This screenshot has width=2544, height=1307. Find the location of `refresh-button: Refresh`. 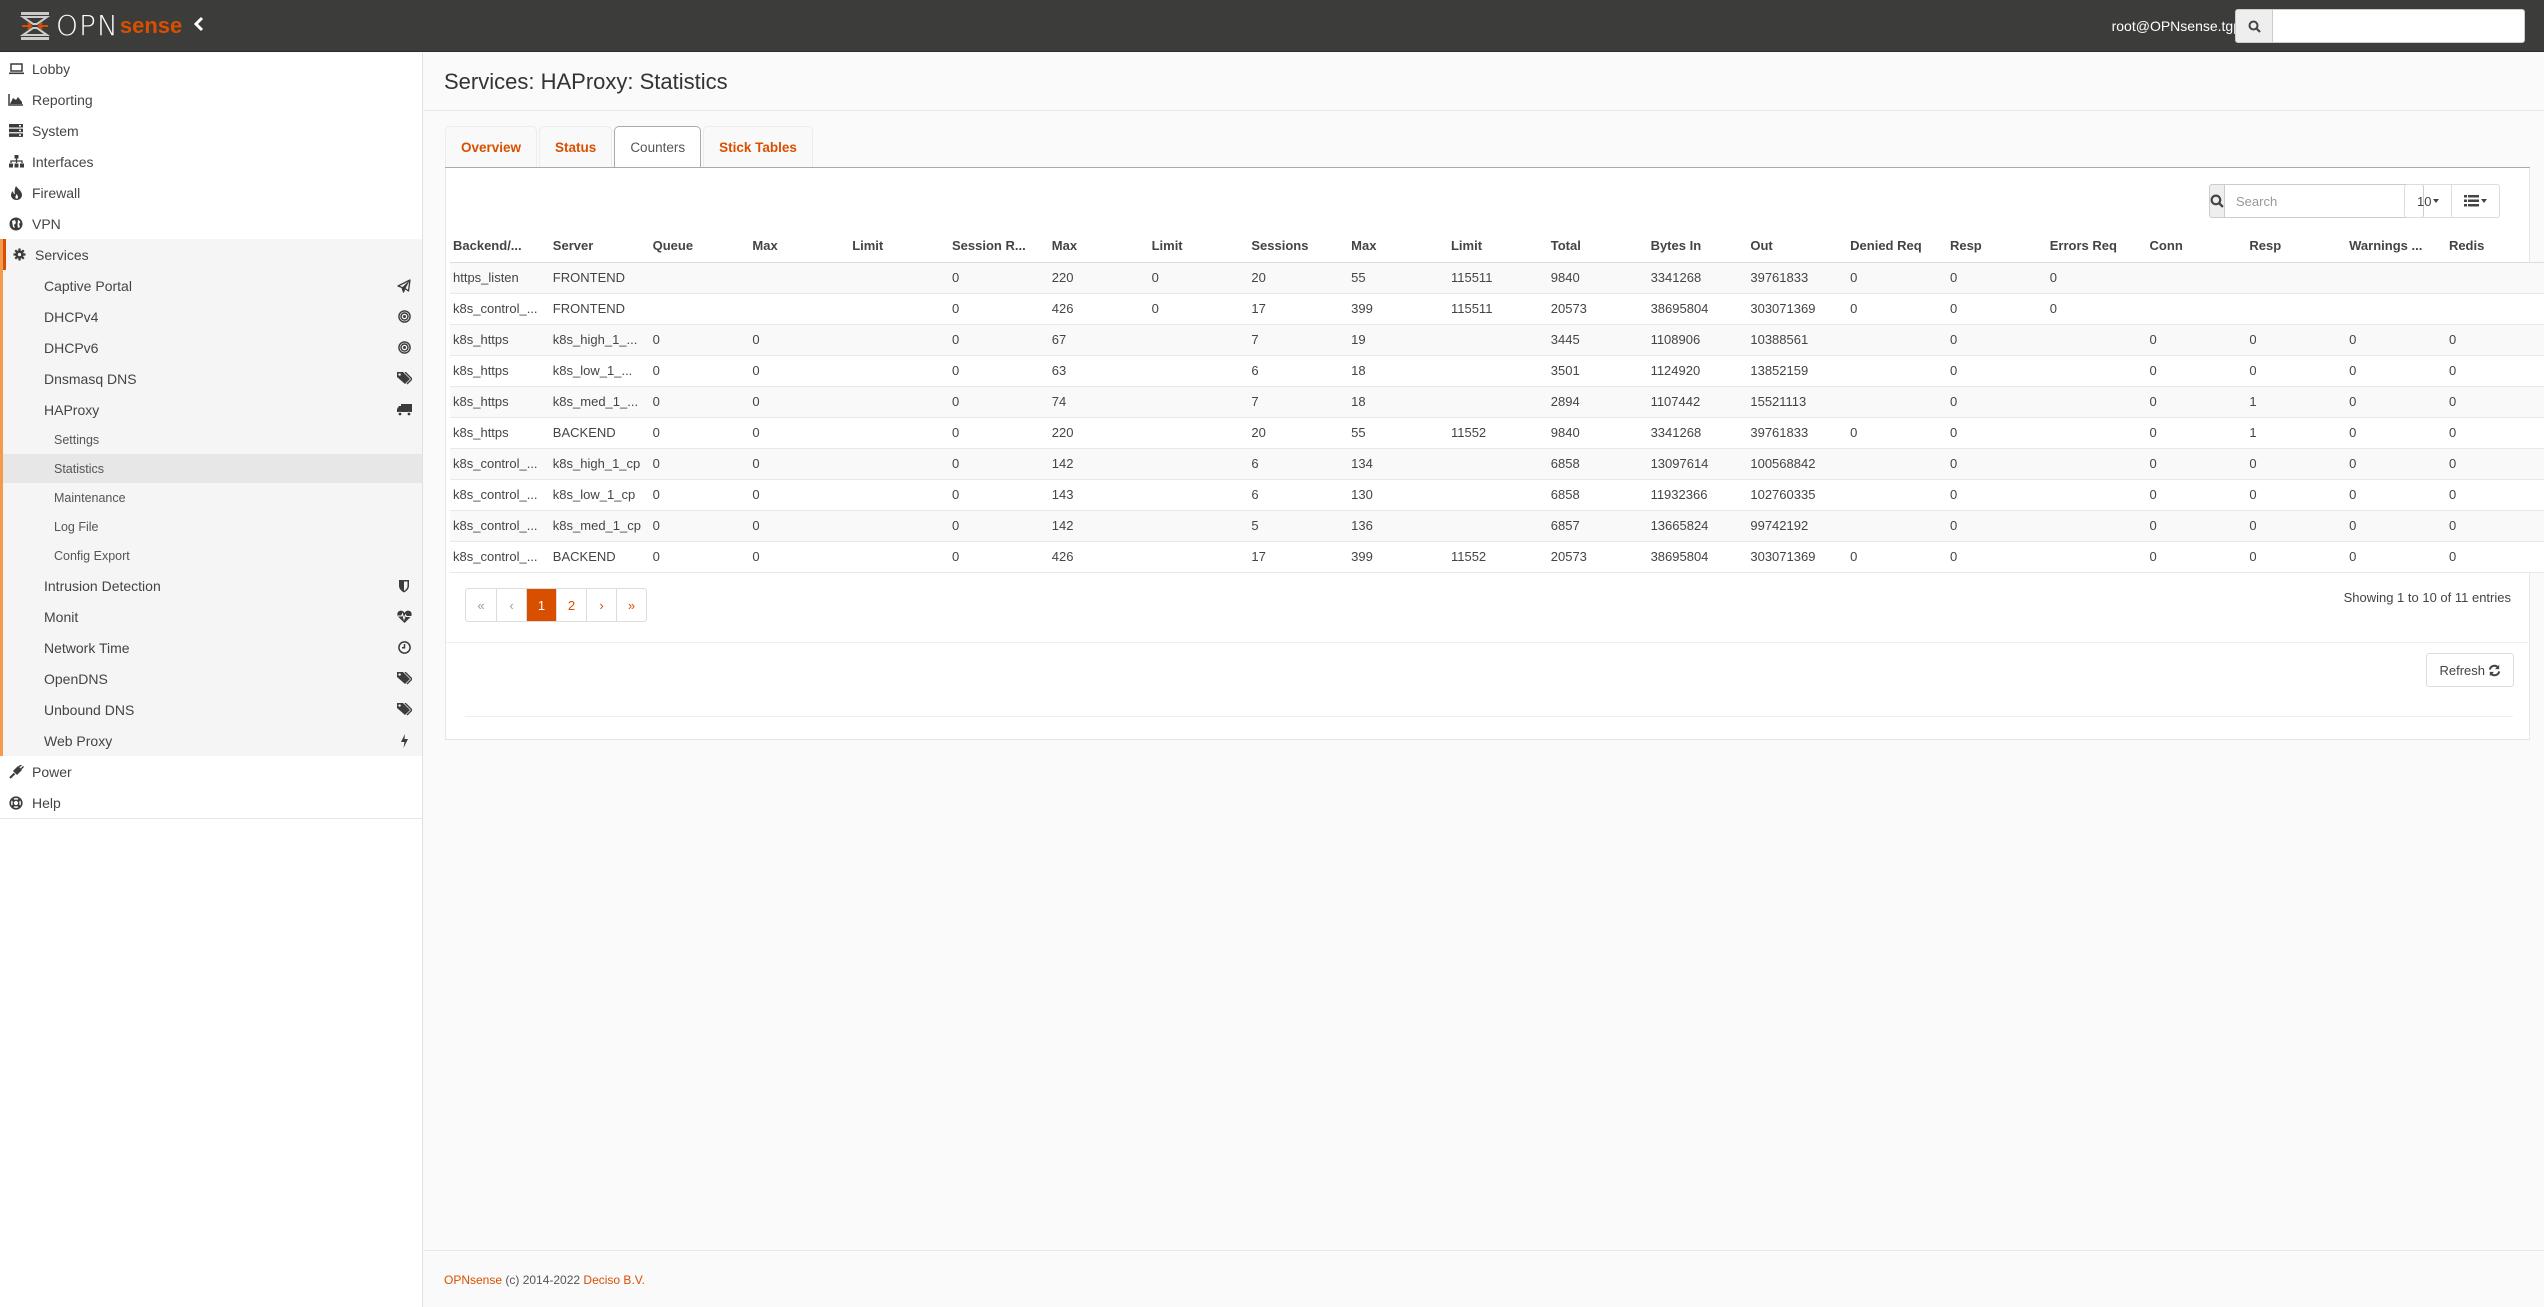

refresh-button: Refresh is located at coordinates (2470, 670).